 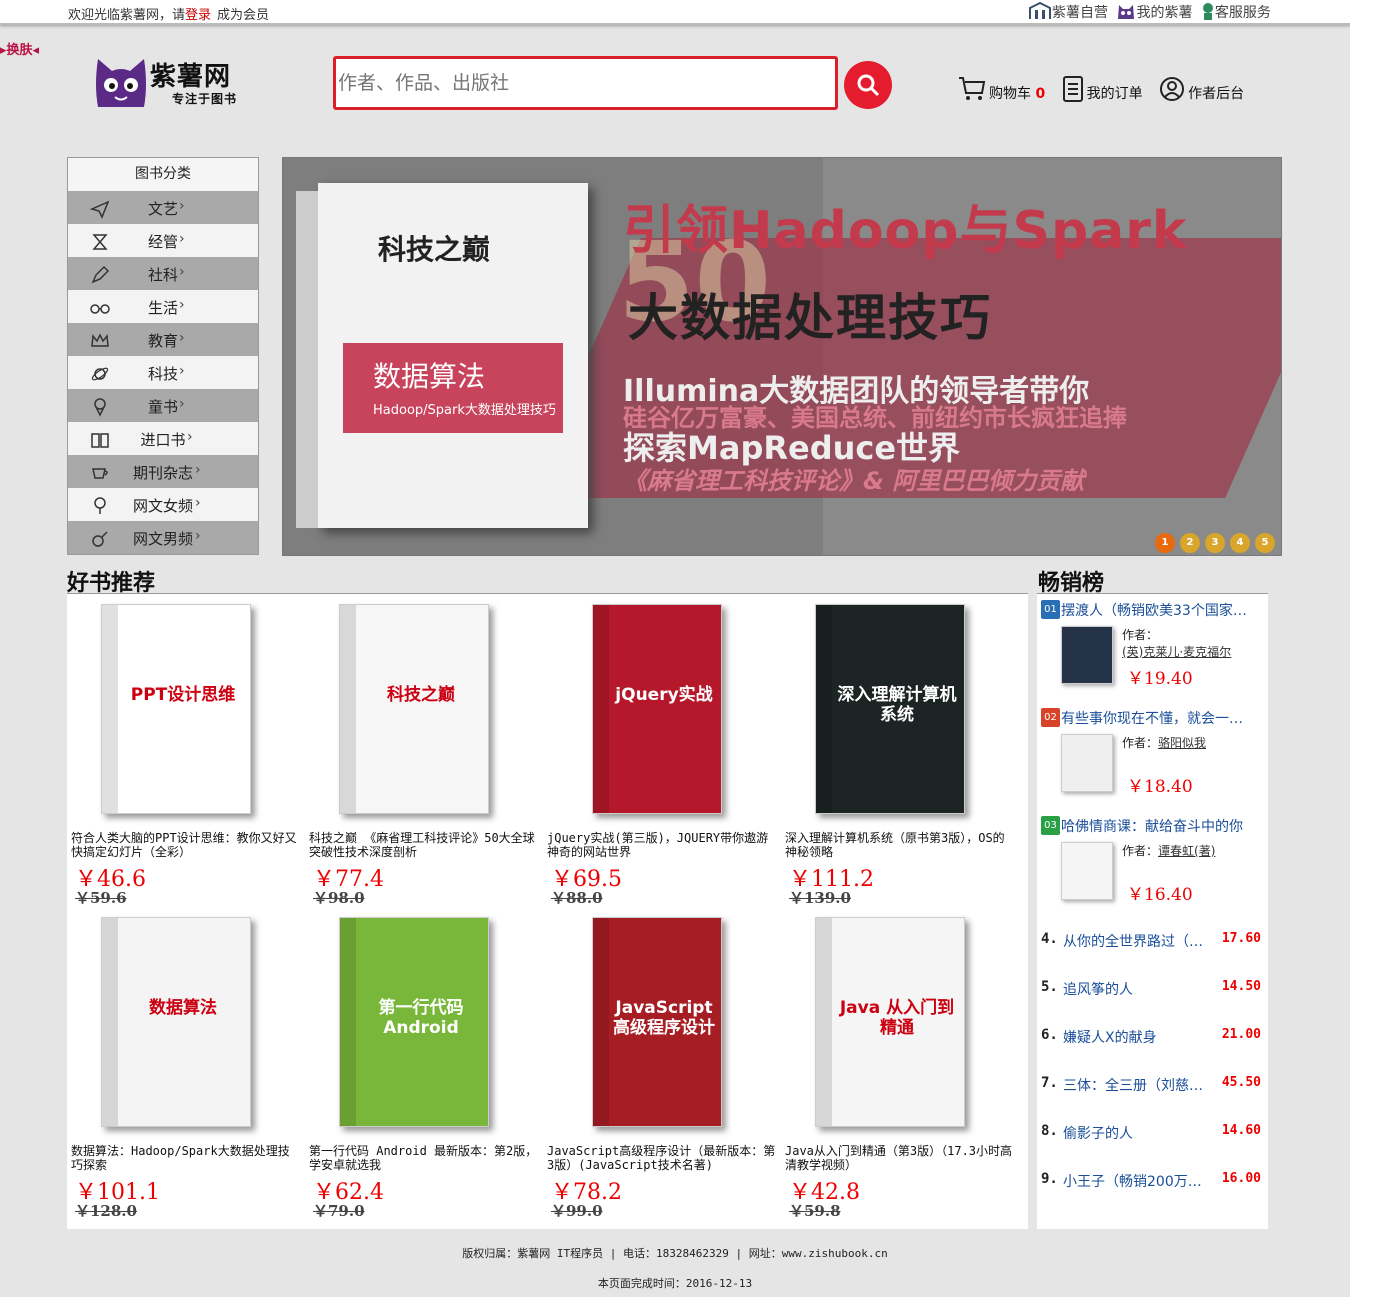 What do you see at coordinates (1102, 89) in the screenshot?
I see `orders-link: 我的订单` at bounding box center [1102, 89].